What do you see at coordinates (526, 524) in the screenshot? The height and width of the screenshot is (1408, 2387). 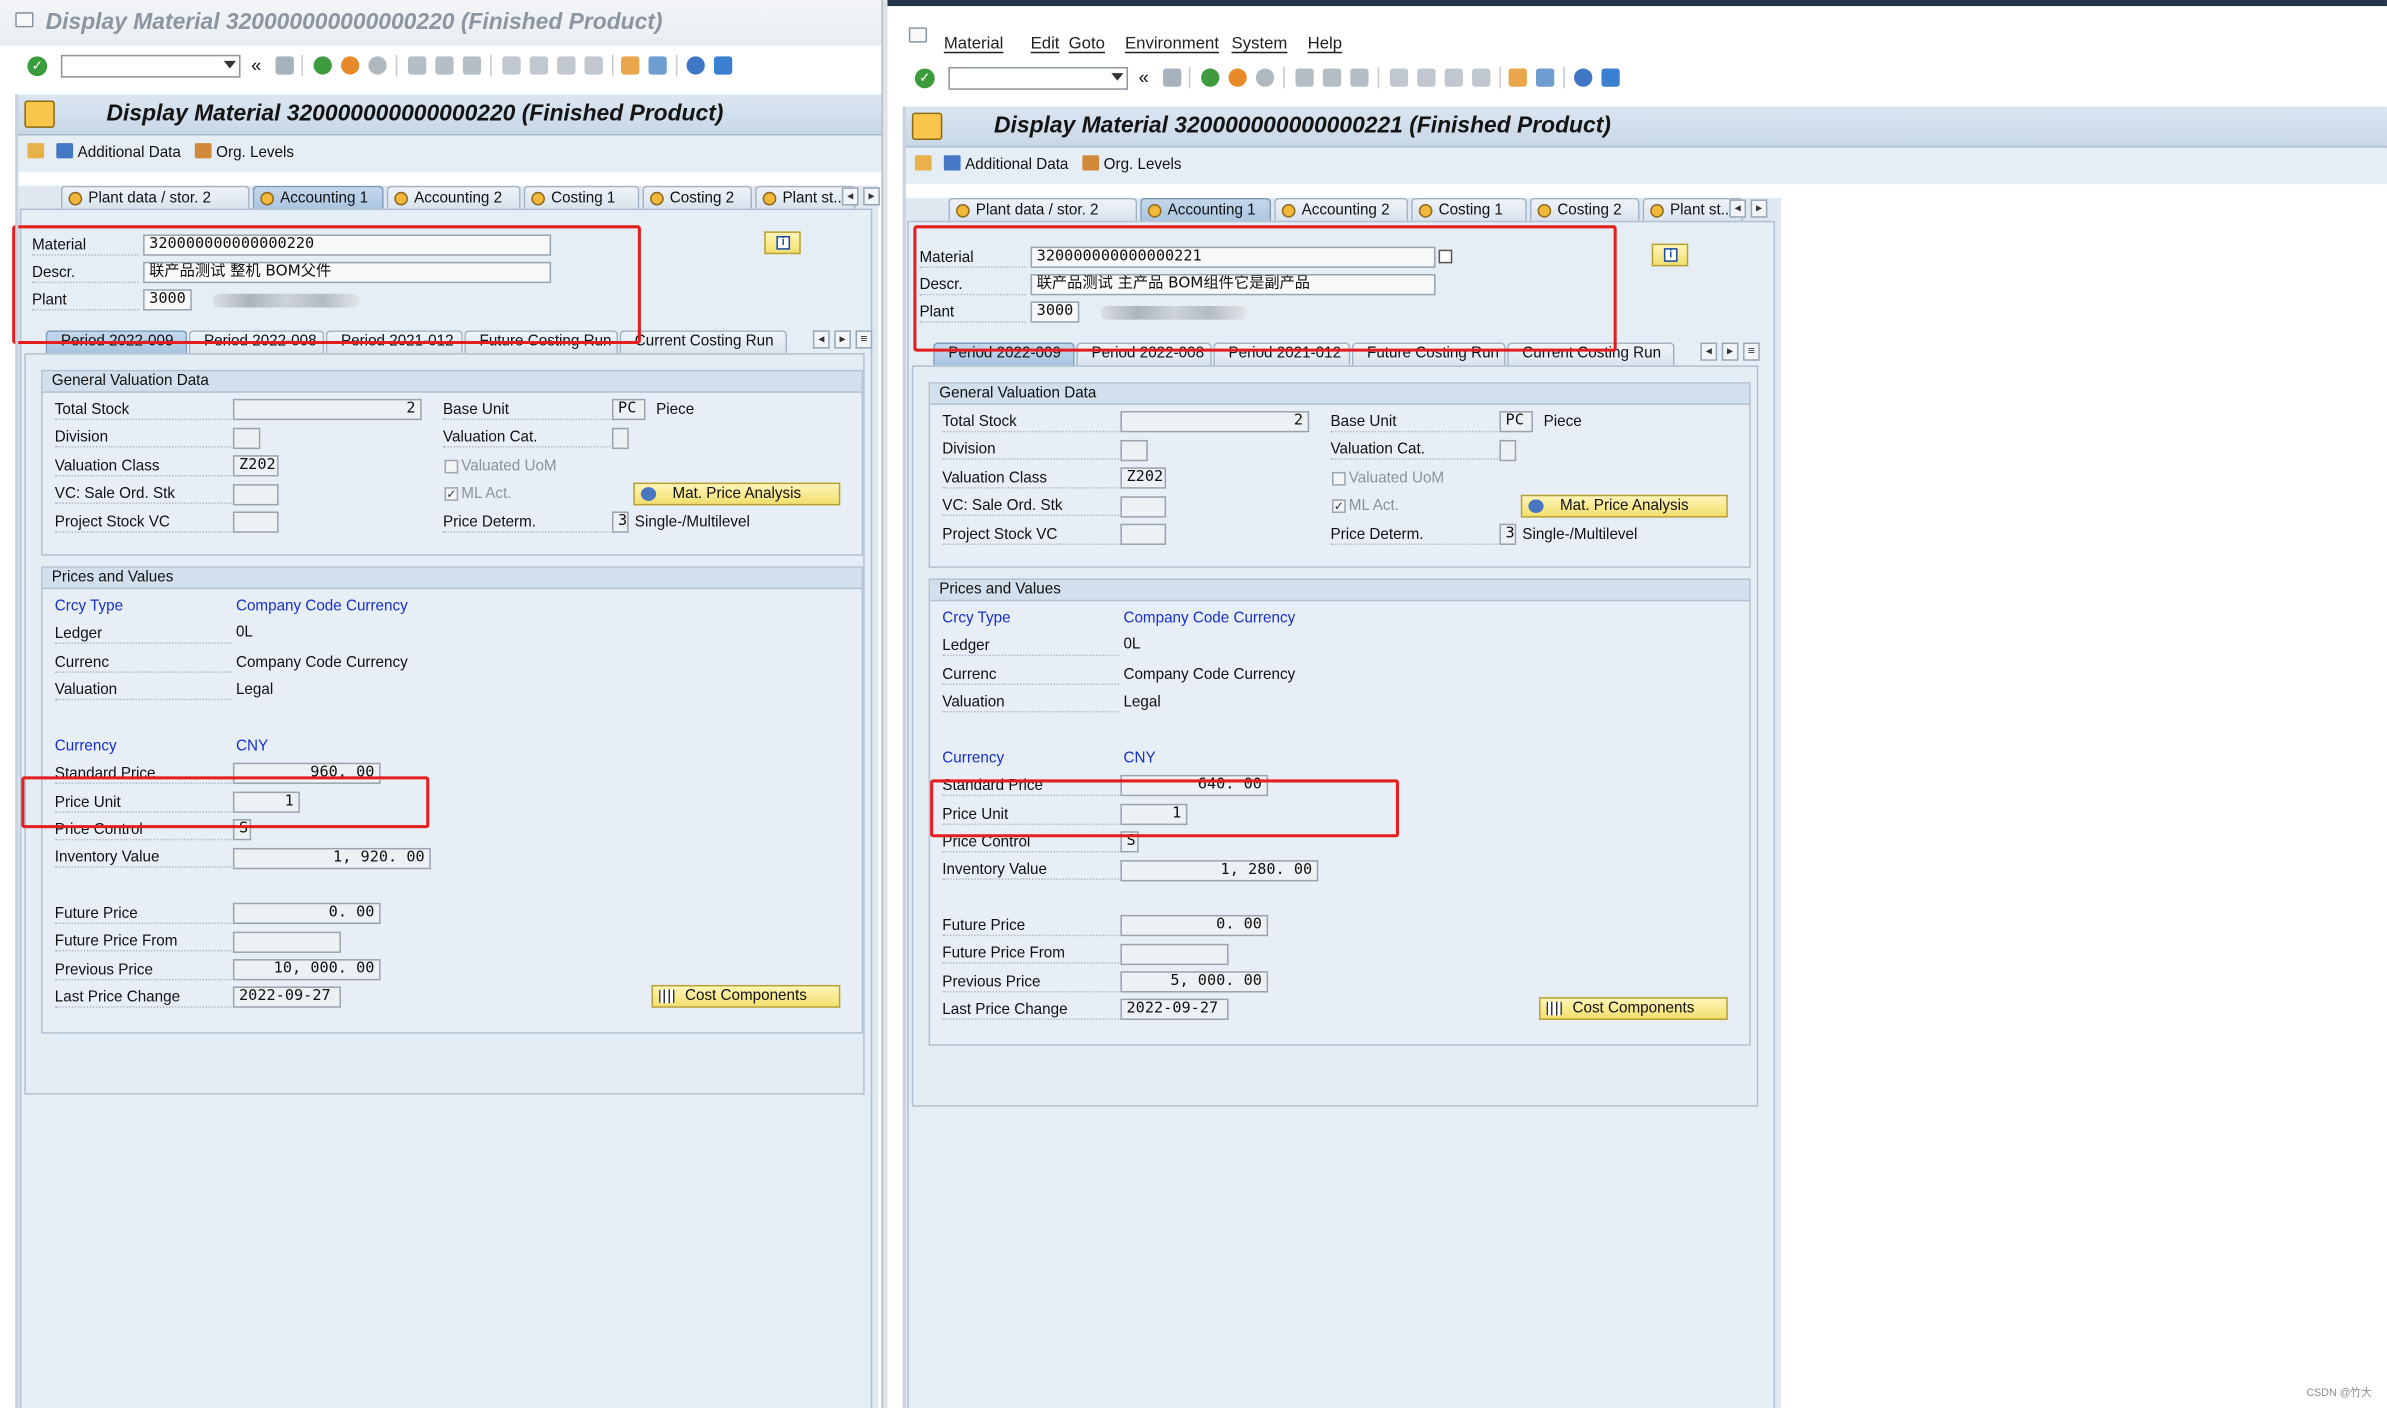 I see `price-determ-label: Price Determ.` at bounding box center [526, 524].